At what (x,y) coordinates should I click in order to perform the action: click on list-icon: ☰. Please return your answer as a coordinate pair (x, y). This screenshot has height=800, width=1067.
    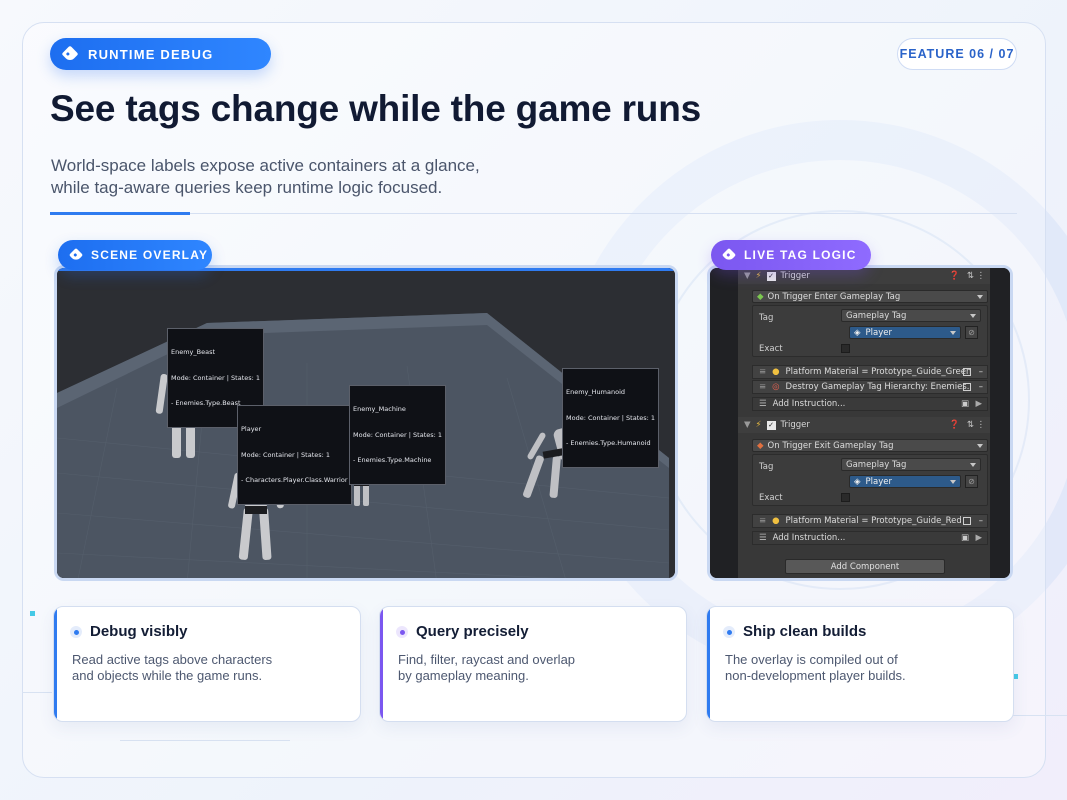
    Looking at the image, I should click on (763, 404).